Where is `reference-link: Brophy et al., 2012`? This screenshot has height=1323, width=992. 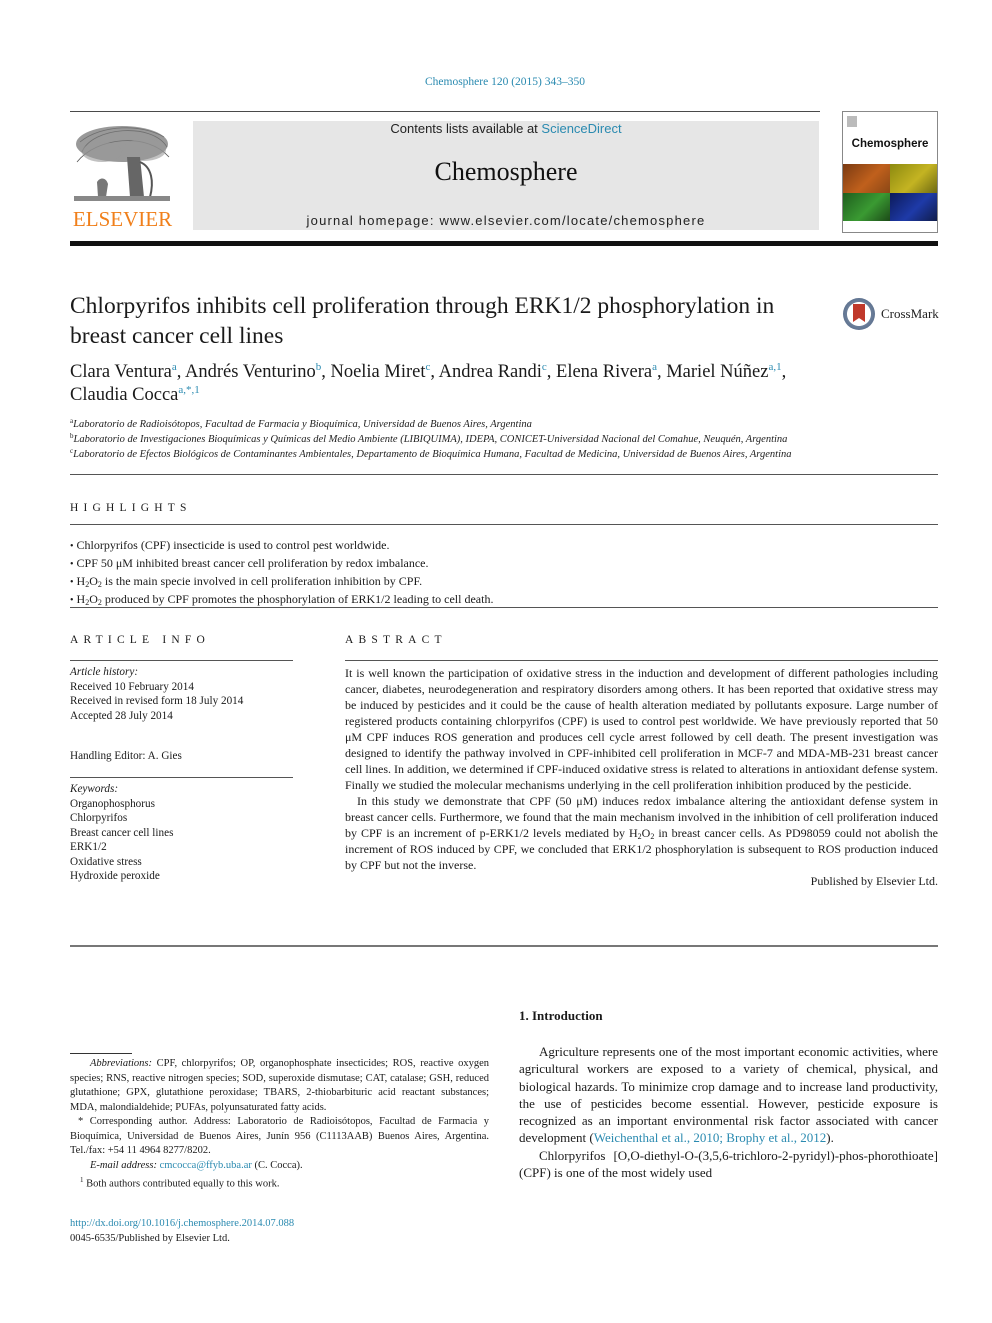 reference-link: Brophy et al., 2012 is located at coordinates (776, 1137).